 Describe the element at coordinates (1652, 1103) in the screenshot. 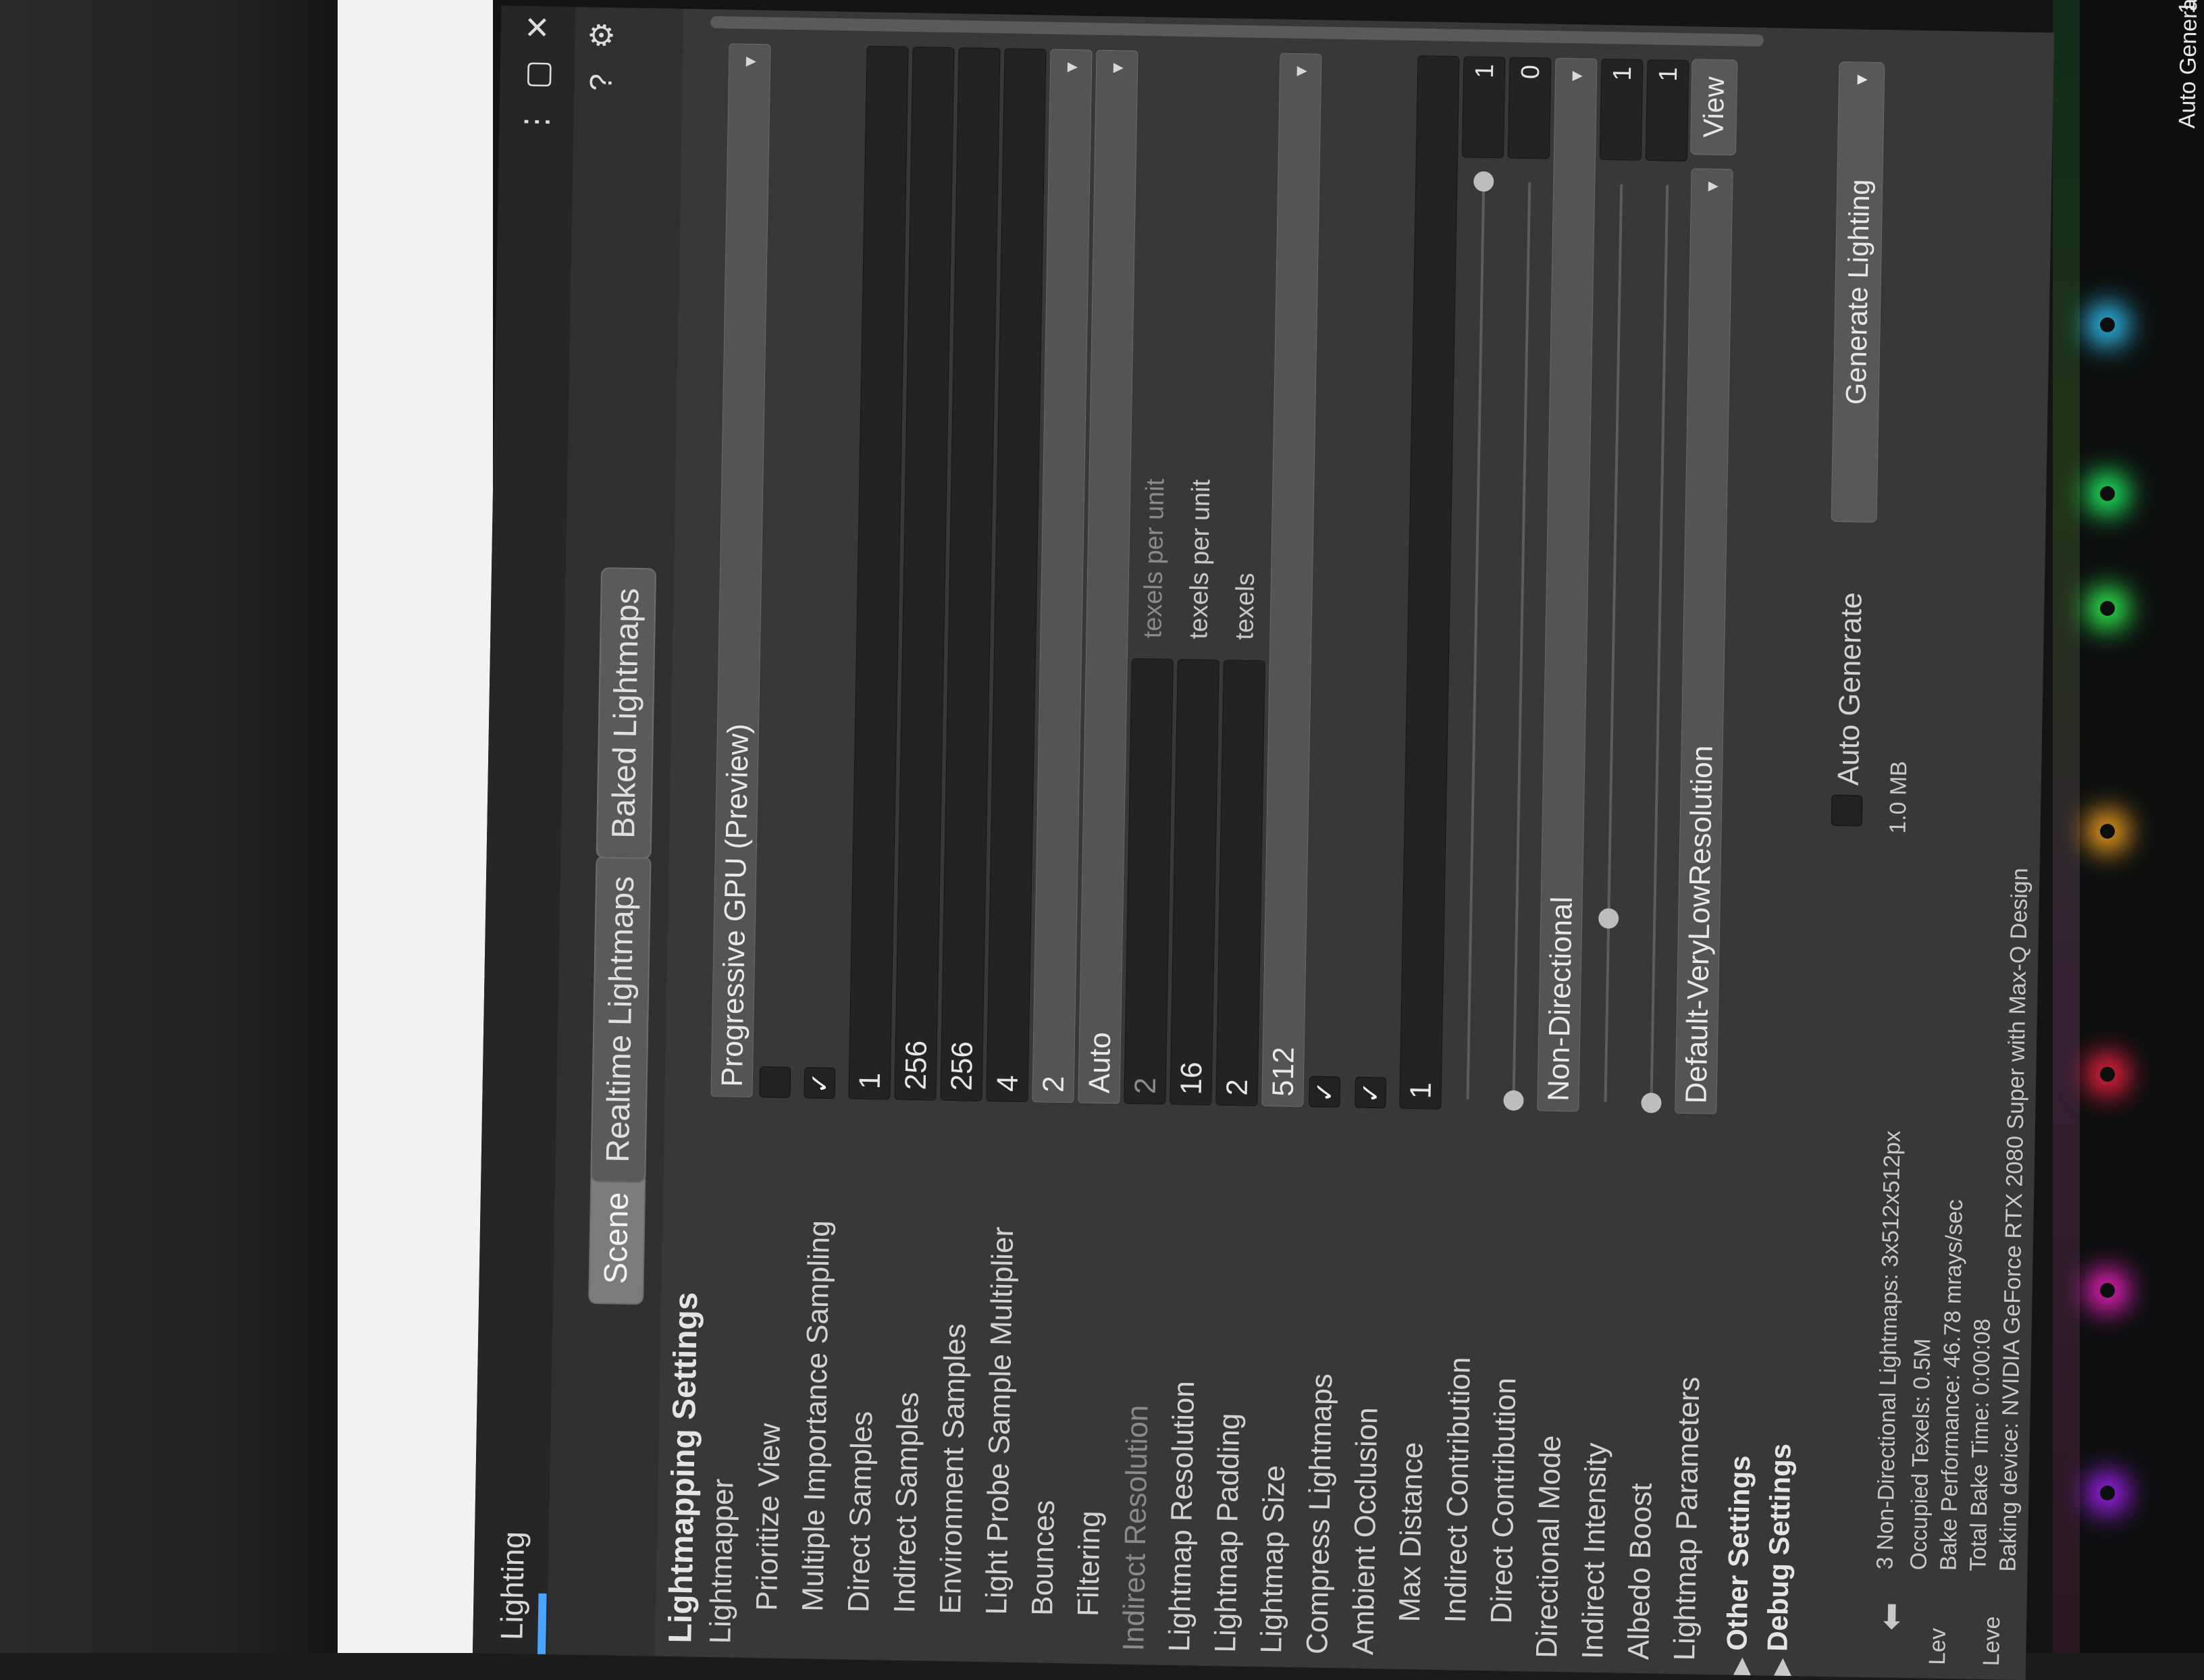

I see `albedo-boost-handle` at that location.